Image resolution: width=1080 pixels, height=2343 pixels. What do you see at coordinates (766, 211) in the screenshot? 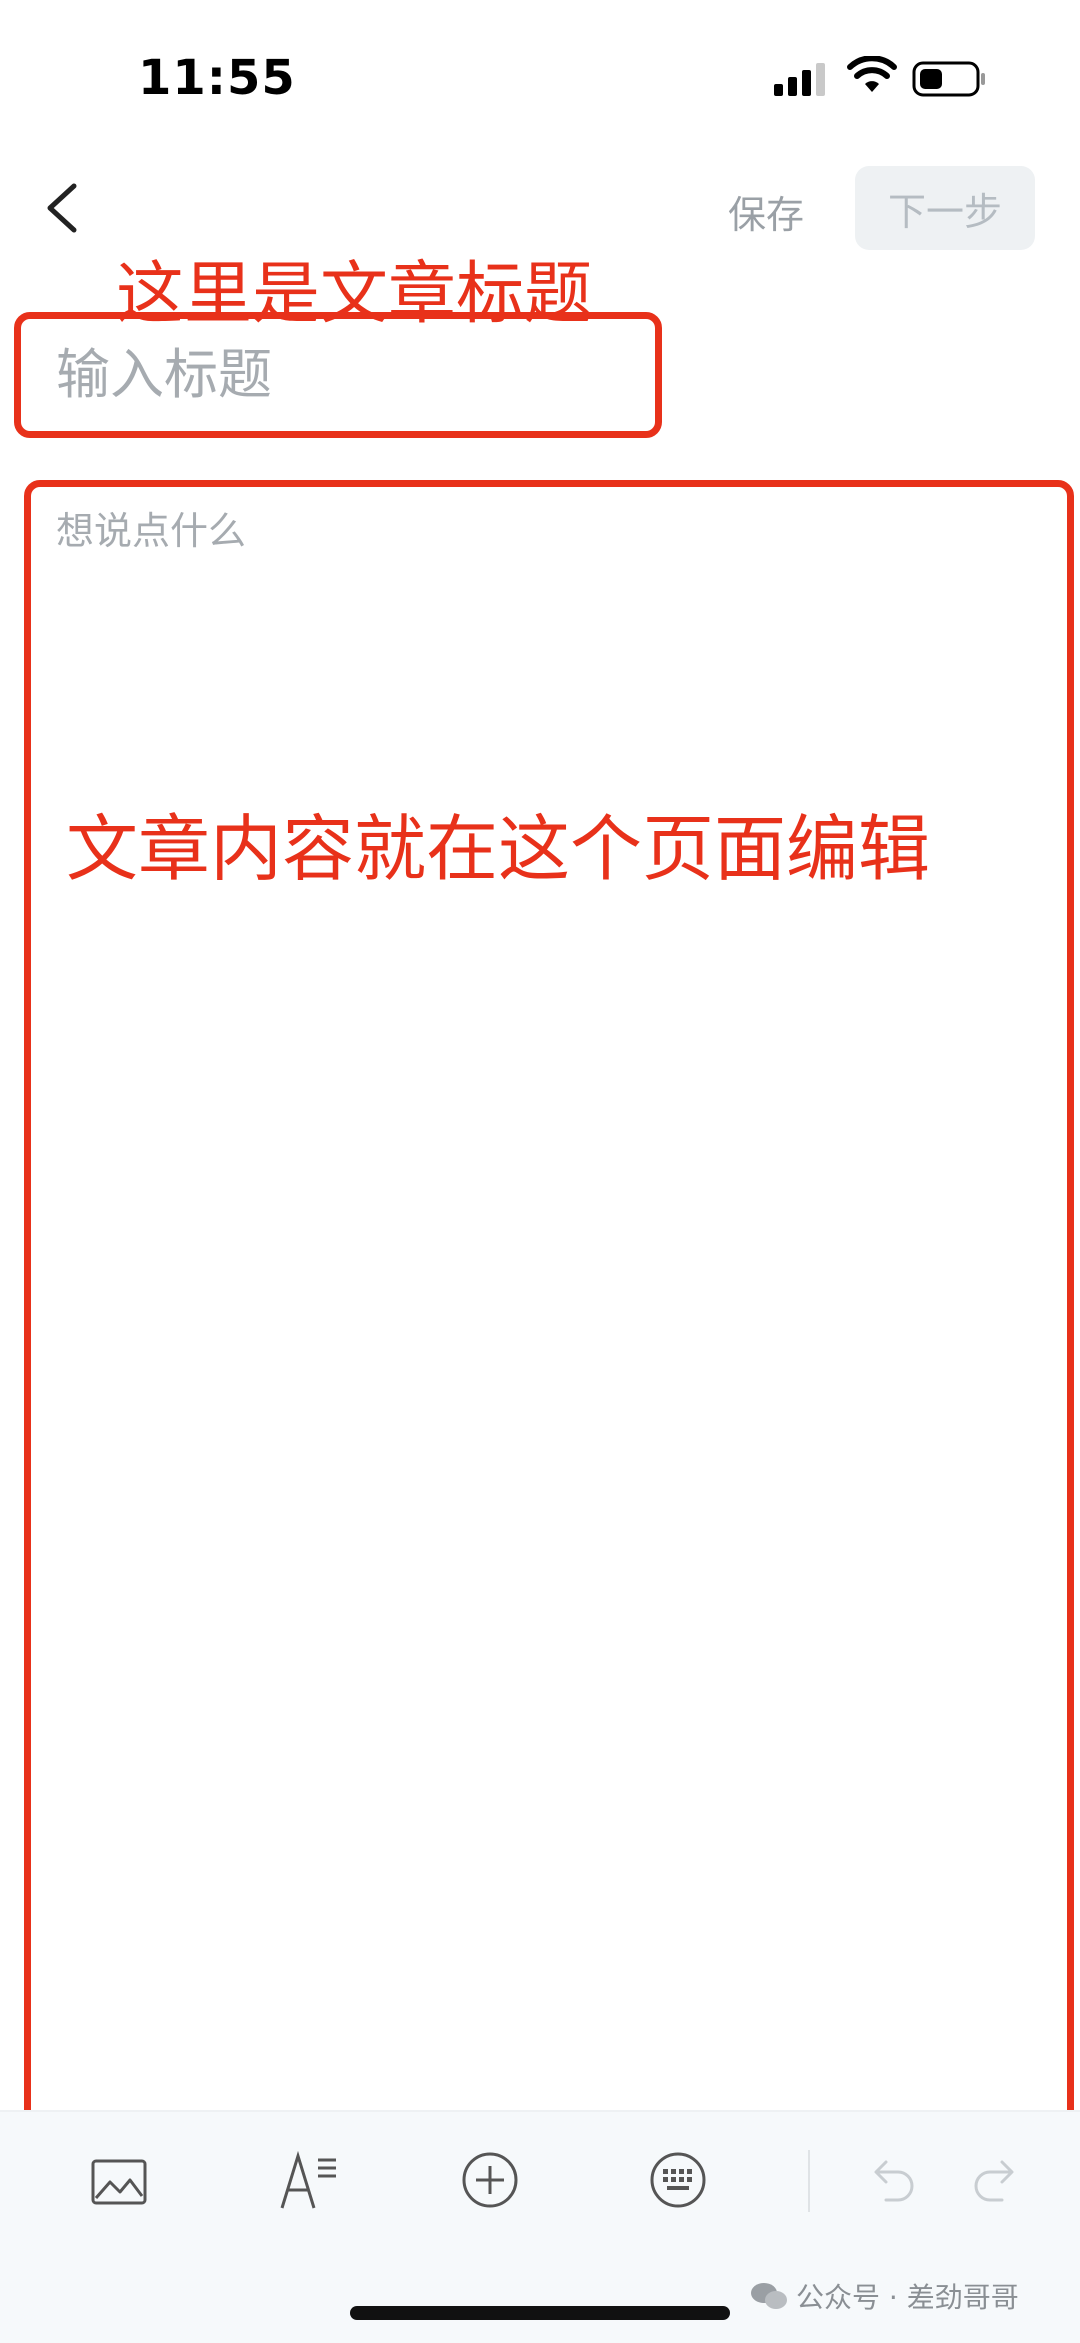
I see `save-button: 保存` at bounding box center [766, 211].